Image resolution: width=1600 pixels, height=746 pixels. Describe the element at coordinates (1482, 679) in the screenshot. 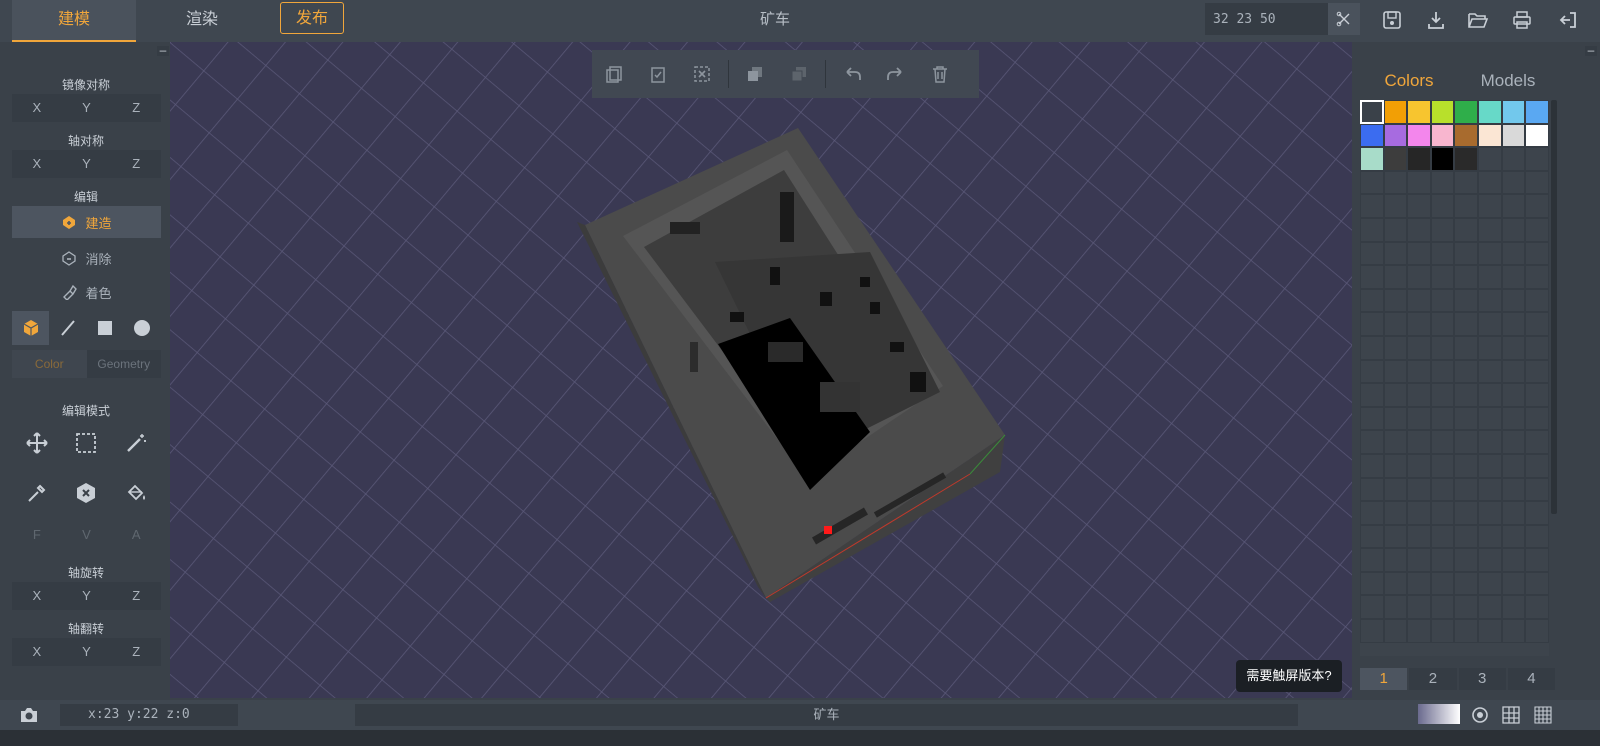

I see `palette-page-3: 3` at that location.